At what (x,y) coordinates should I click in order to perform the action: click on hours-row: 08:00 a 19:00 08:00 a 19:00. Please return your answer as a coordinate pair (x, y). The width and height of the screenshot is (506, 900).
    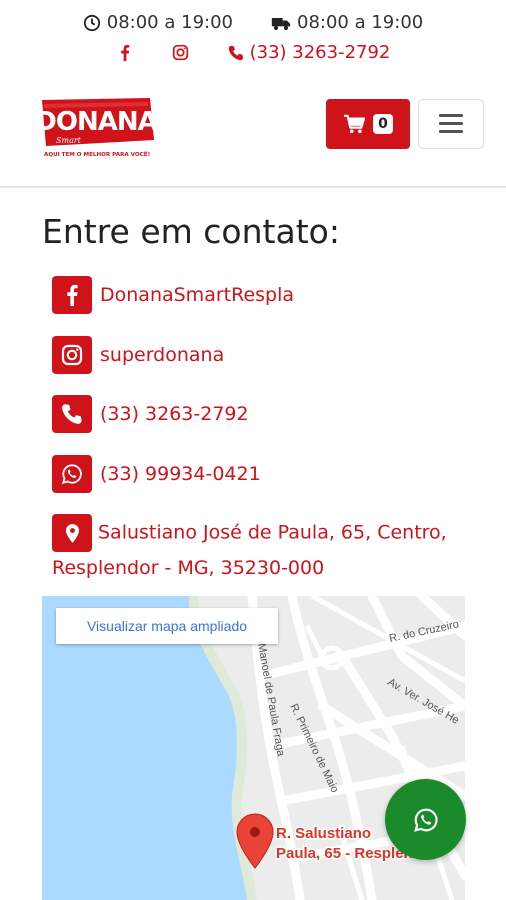
    Looking at the image, I should click on (253, 22).